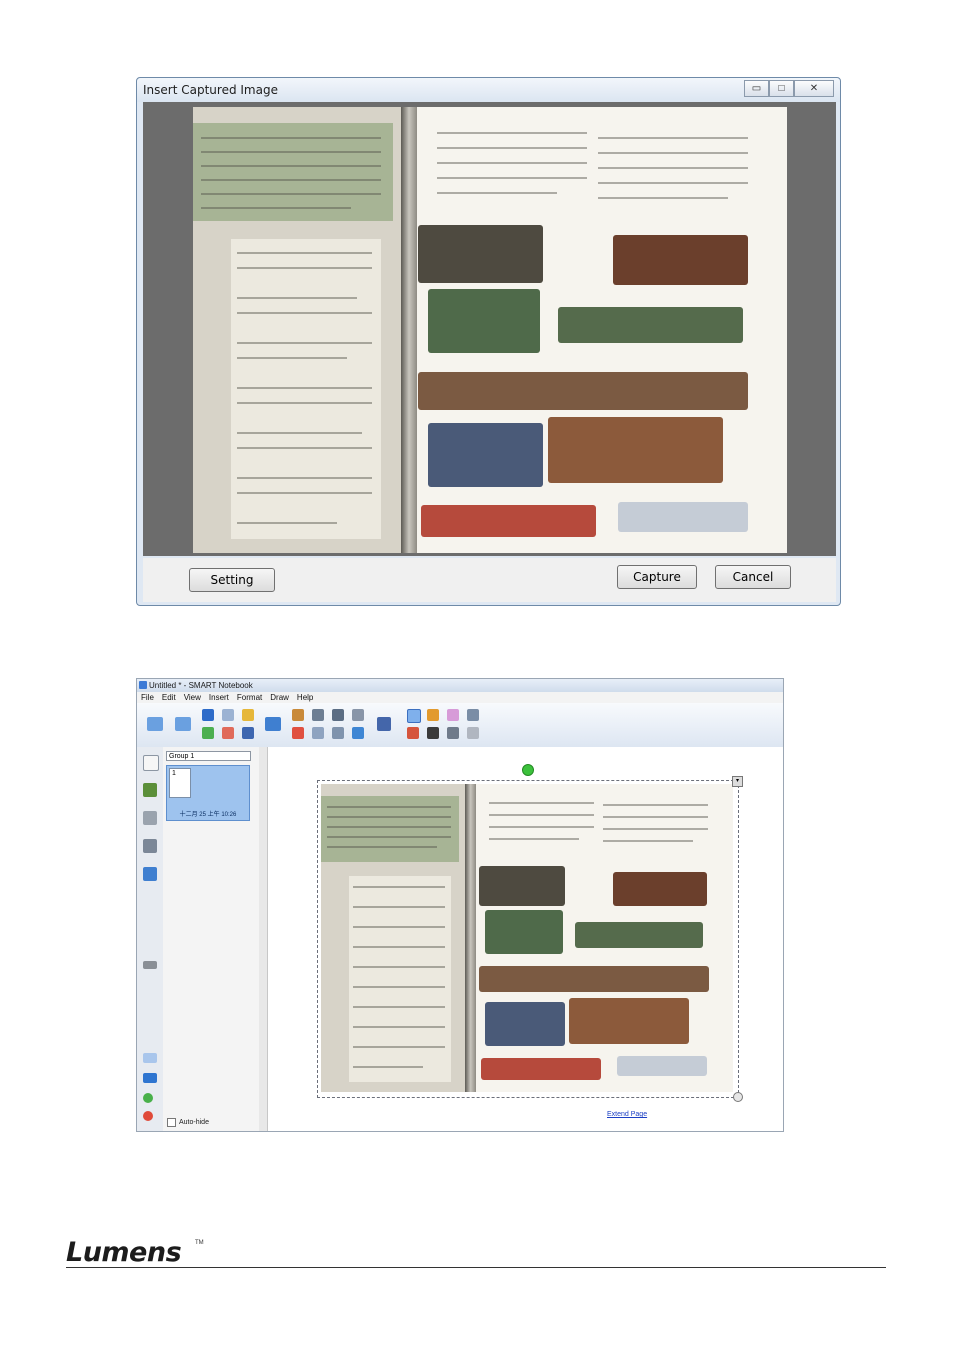  Describe the element at coordinates (298, 733) in the screenshot. I see `delete-icon` at that location.